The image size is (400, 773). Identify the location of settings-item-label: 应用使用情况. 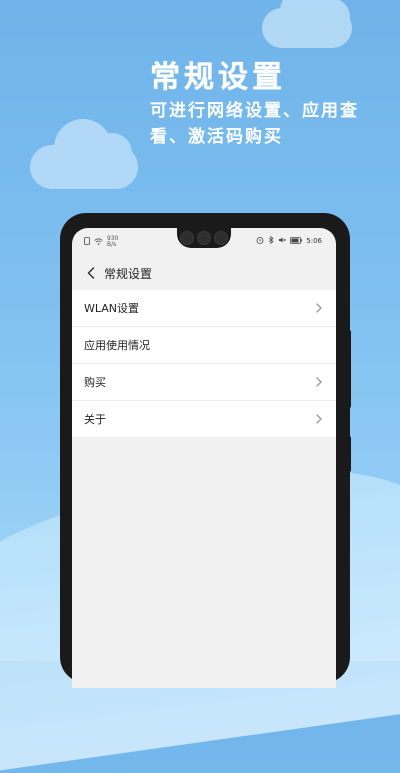
(117, 345).